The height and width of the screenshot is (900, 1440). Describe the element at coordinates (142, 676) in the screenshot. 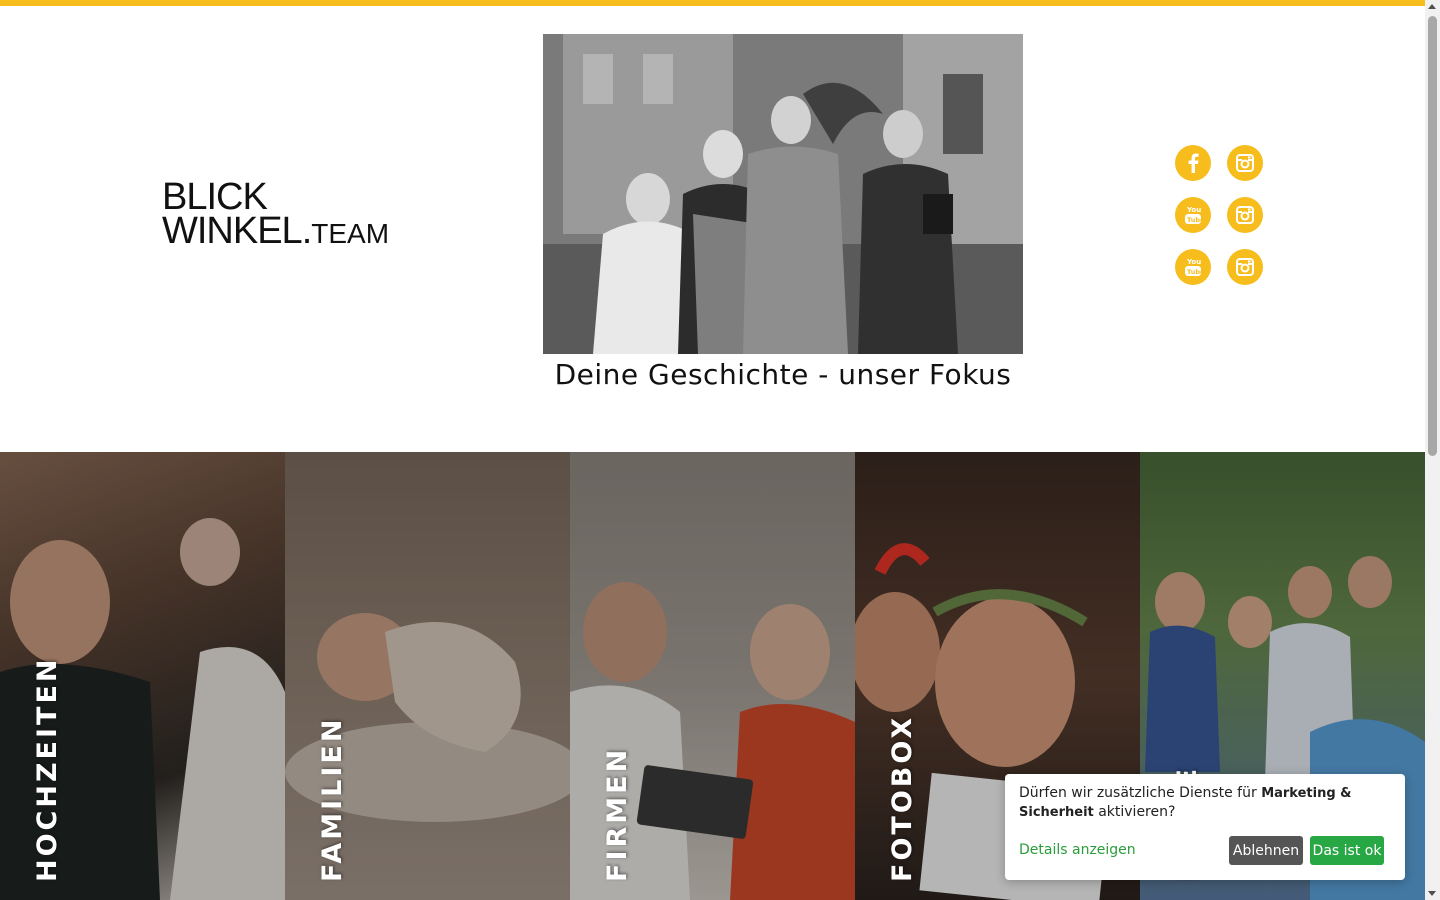

I see `tile-hochzeiten: HOCHZEITEN` at that location.